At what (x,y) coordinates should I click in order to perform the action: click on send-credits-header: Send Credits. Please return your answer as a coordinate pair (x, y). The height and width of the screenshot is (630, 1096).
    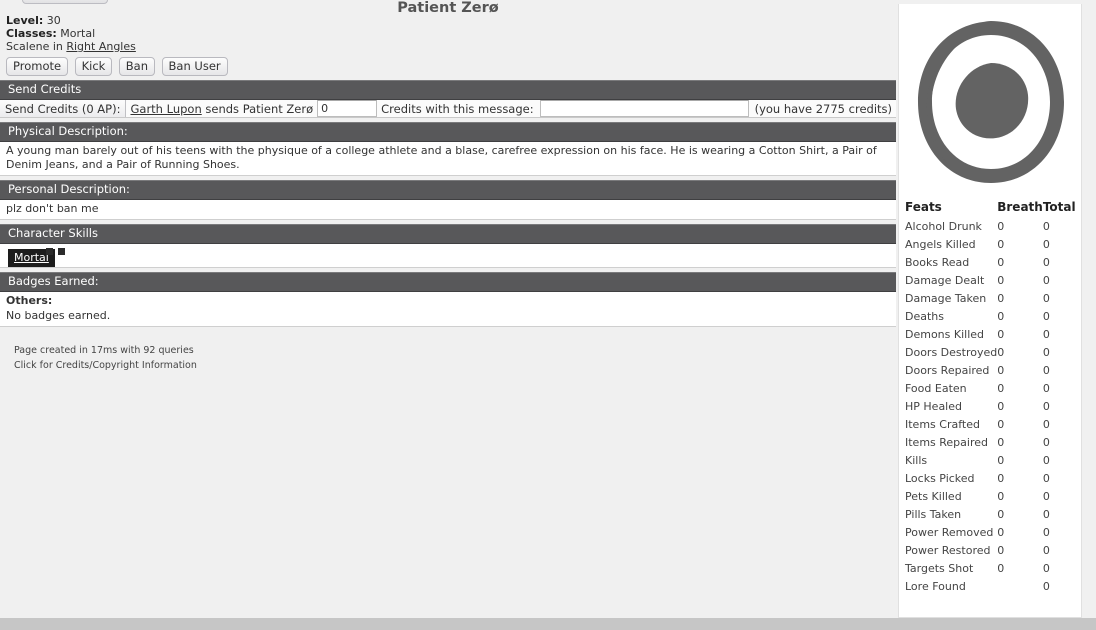
    Looking at the image, I should click on (448, 90).